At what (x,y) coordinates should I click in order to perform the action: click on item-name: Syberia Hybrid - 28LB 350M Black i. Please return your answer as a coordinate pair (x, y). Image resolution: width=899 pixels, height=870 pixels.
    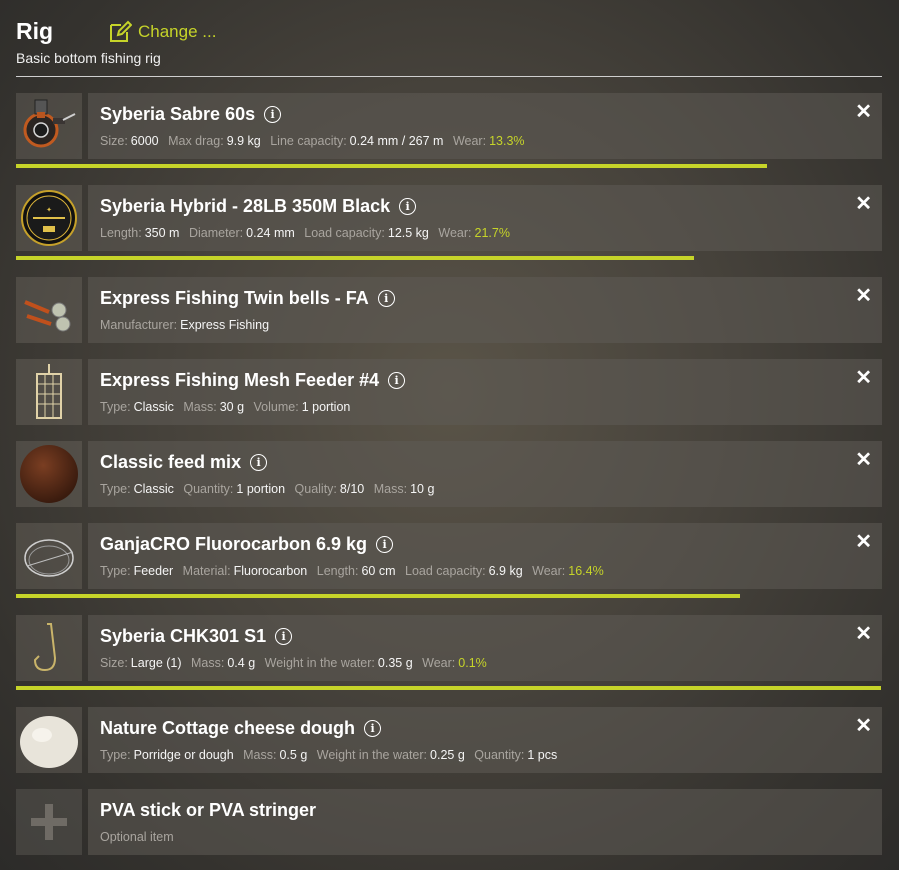
    Looking at the image, I should click on (258, 206).